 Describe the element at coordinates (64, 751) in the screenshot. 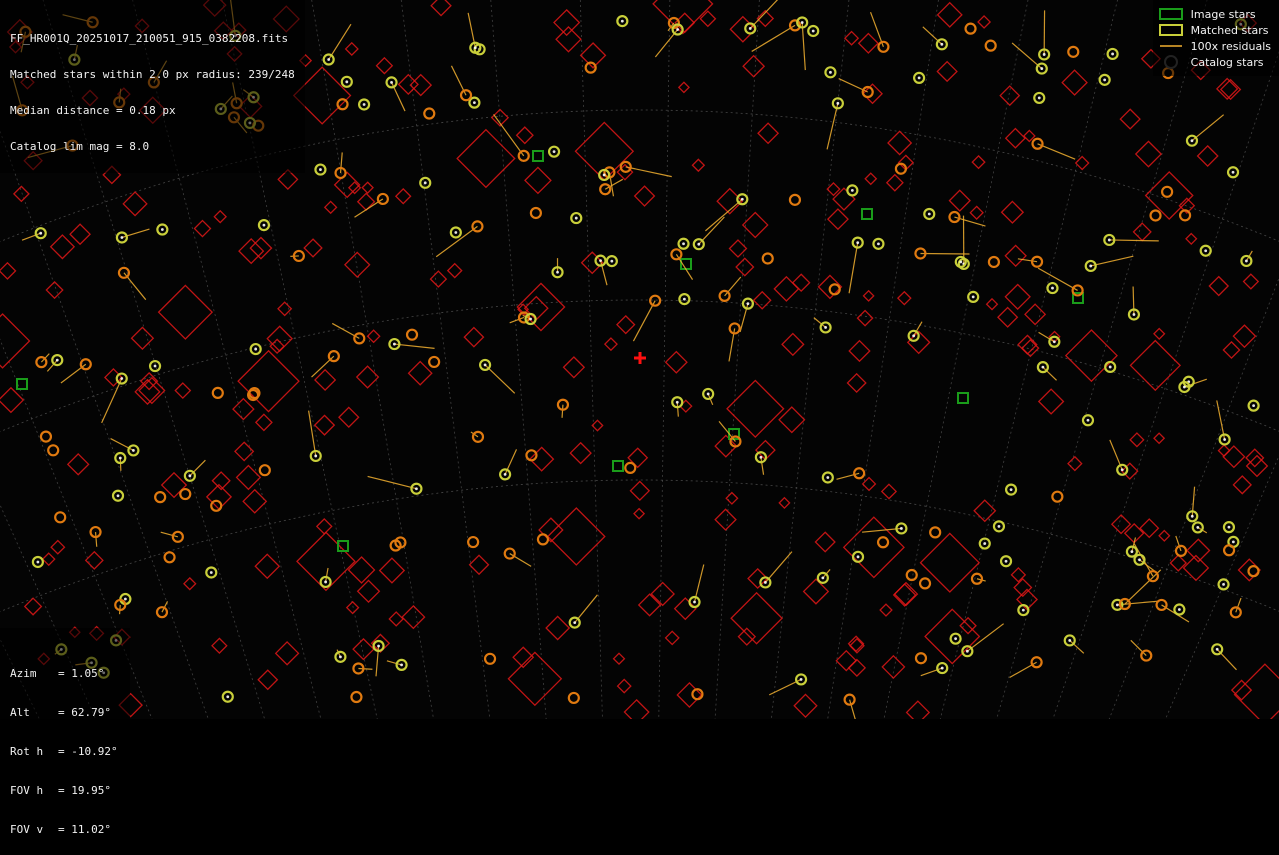

I see `pointing-rot: Rot h= -10.92°` at that location.